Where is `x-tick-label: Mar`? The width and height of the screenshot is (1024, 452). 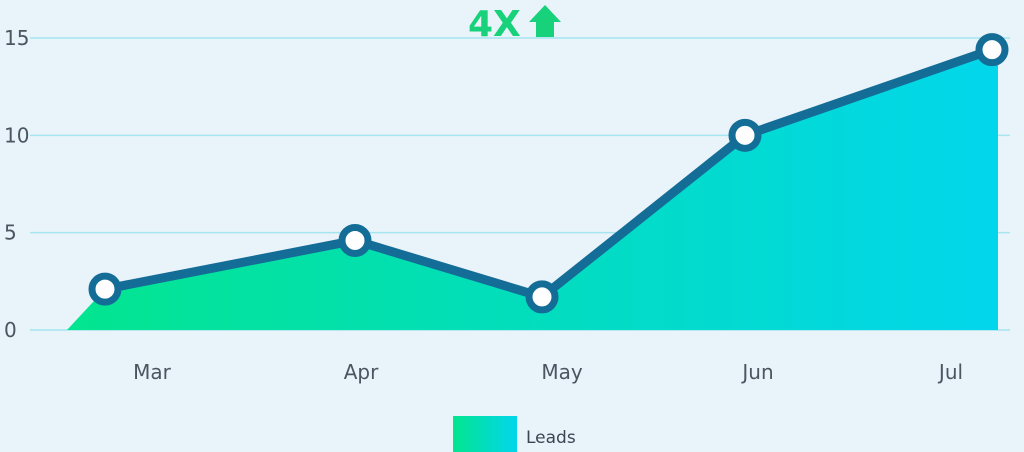
x-tick-label: Mar is located at coordinates (152, 372).